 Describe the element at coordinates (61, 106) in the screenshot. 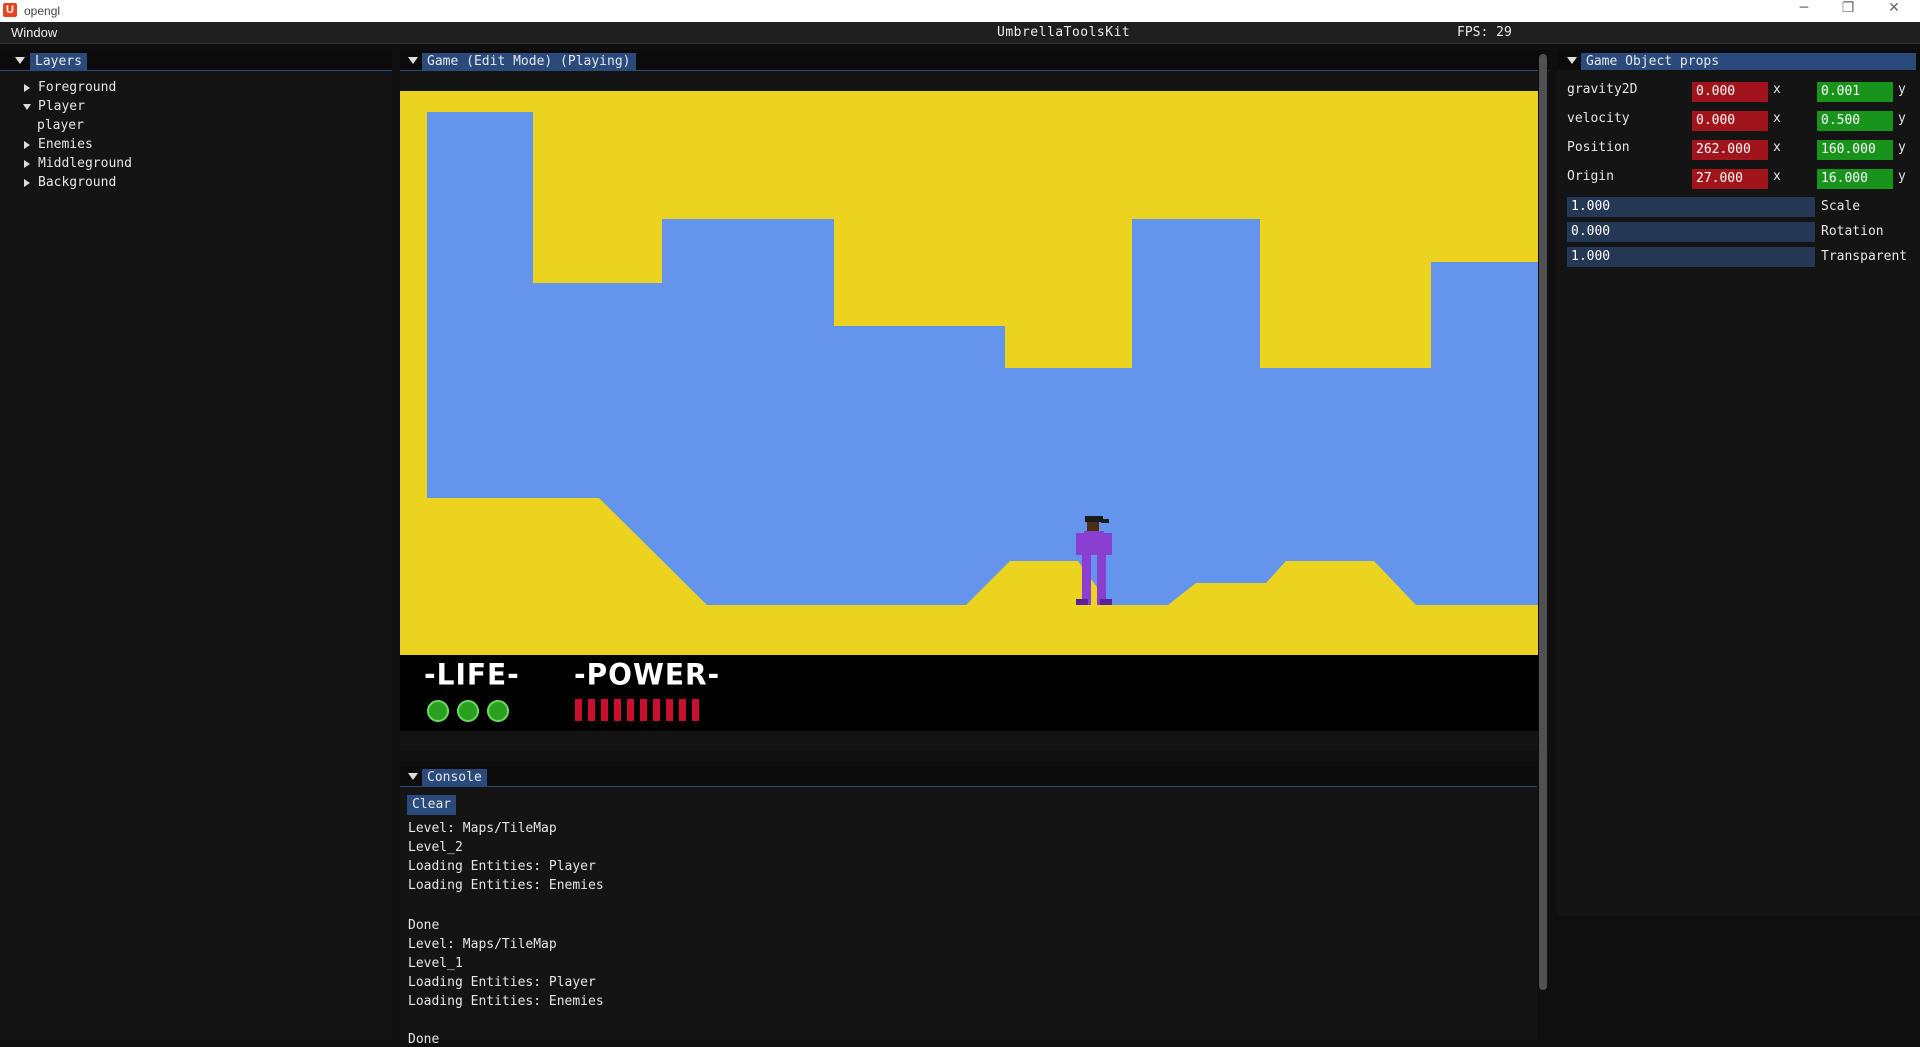

I see `layer-player: Player` at that location.